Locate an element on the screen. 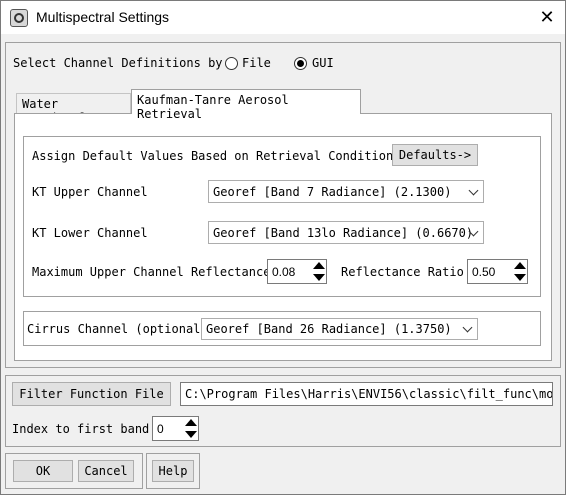 Image resolution: width=566 pixels, height=495 pixels. filter-function-button-label: Filter Function File is located at coordinates (91, 394).